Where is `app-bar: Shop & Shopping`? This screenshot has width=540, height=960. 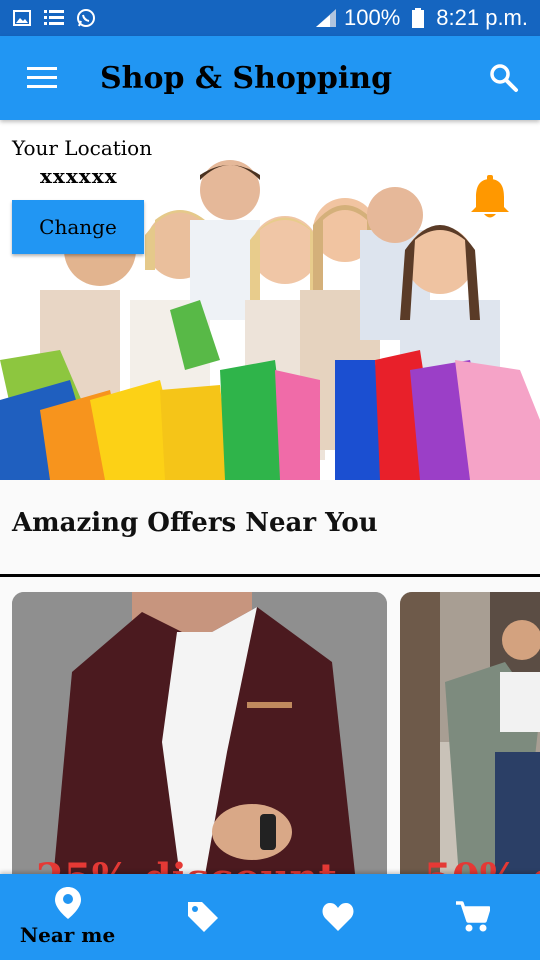
app-bar: Shop & Shopping is located at coordinates (270, 78).